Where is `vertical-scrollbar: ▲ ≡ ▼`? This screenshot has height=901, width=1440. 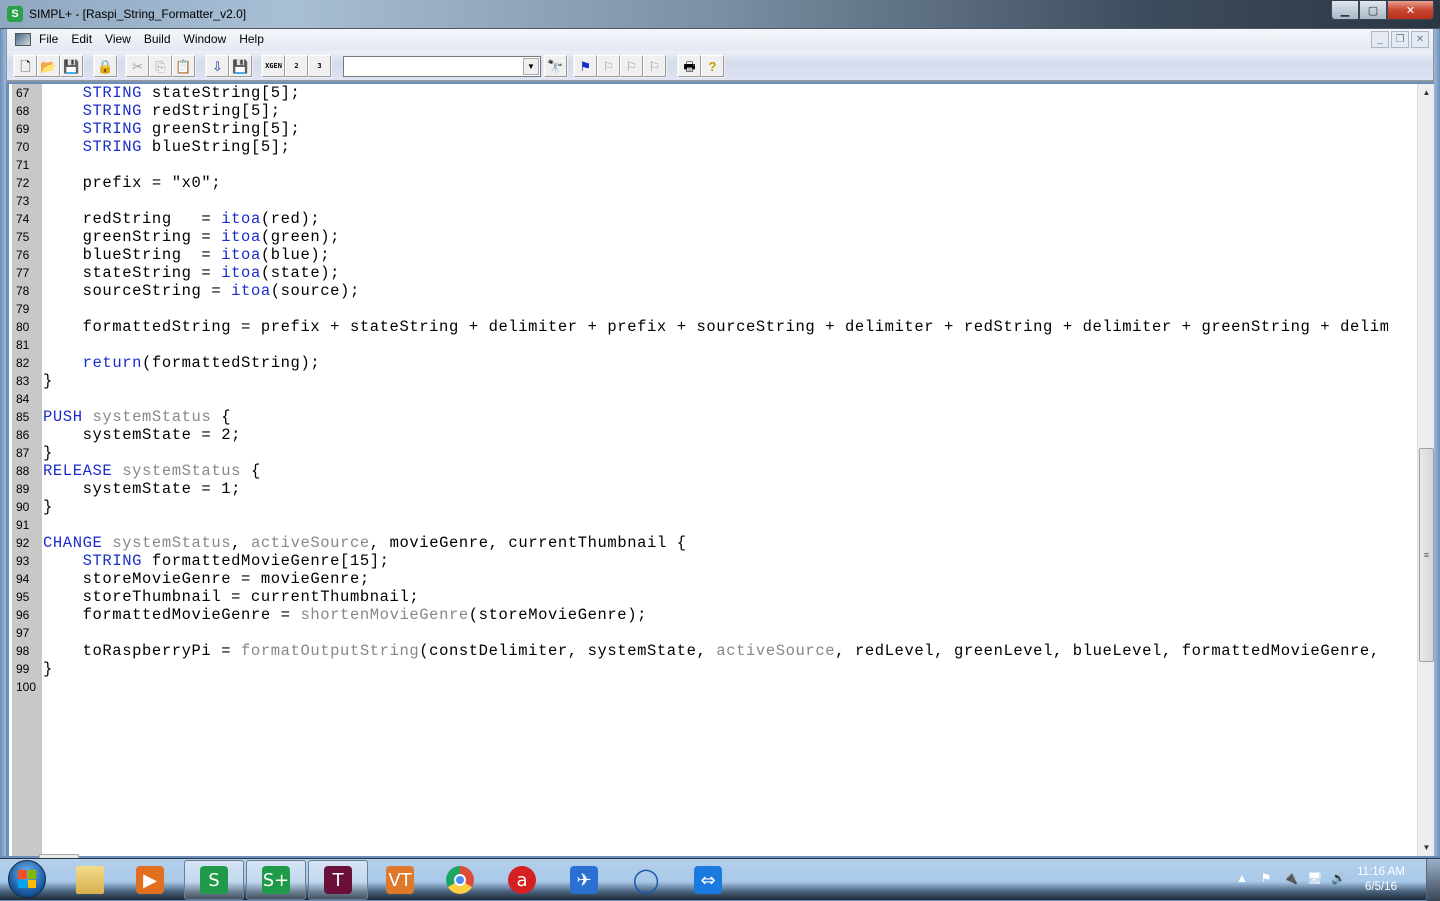 vertical-scrollbar: ▲ ≡ ▼ is located at coordinates (1425, 470).